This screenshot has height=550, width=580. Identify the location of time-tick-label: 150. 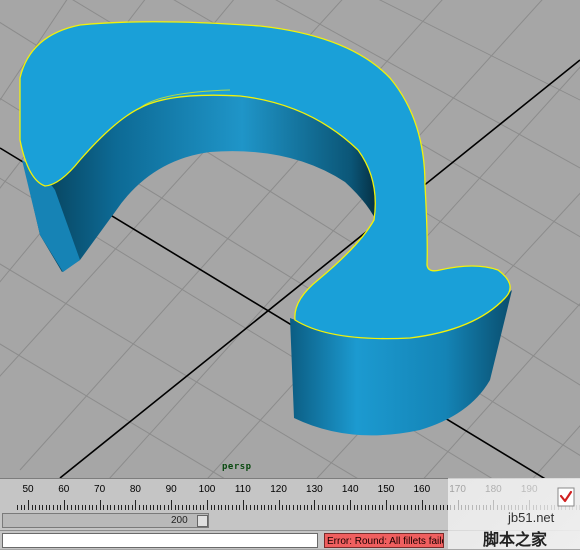
(386, 489).